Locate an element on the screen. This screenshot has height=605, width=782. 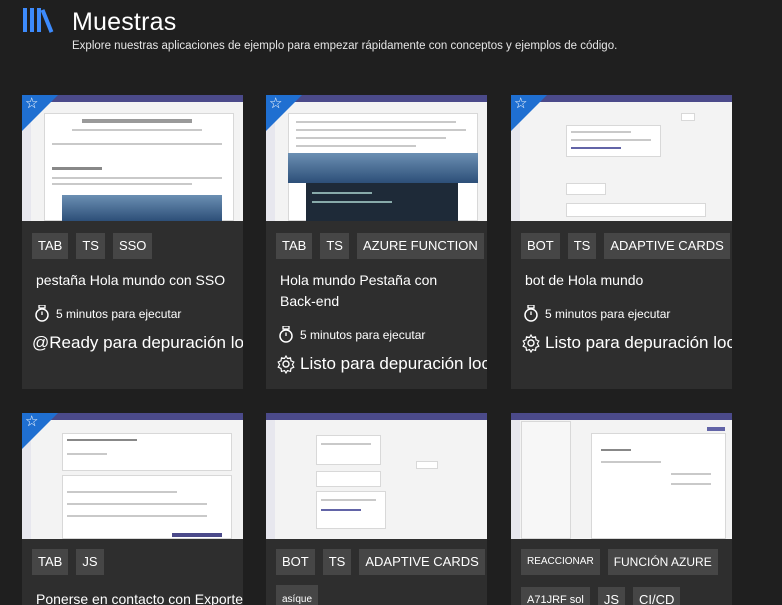
tag-list: TAB JS is located at coordinates (68, 562).